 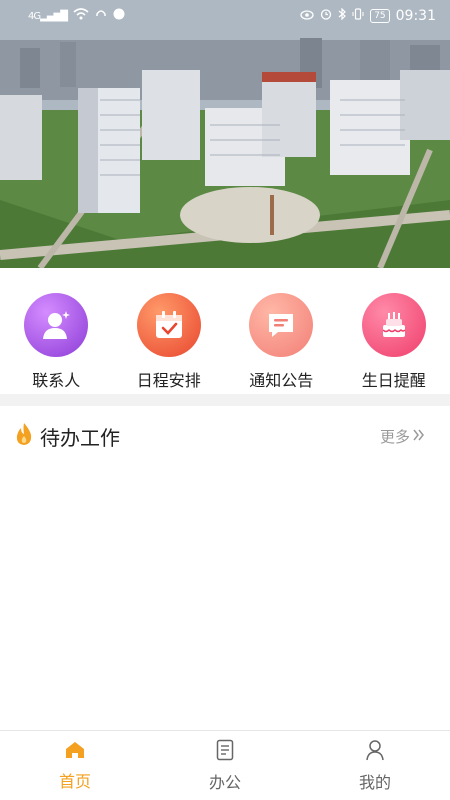 I want to click on vibrate-icon, so click(x=358, y=16).